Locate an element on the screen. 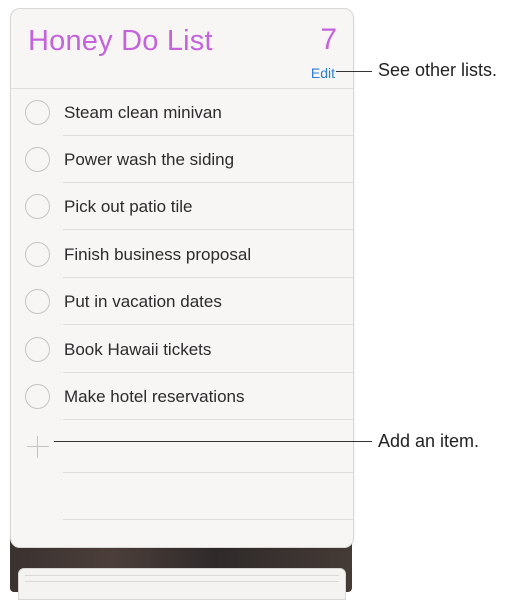 The image size is (527, 600). callout-line-add is located at coordinates (213, 441).